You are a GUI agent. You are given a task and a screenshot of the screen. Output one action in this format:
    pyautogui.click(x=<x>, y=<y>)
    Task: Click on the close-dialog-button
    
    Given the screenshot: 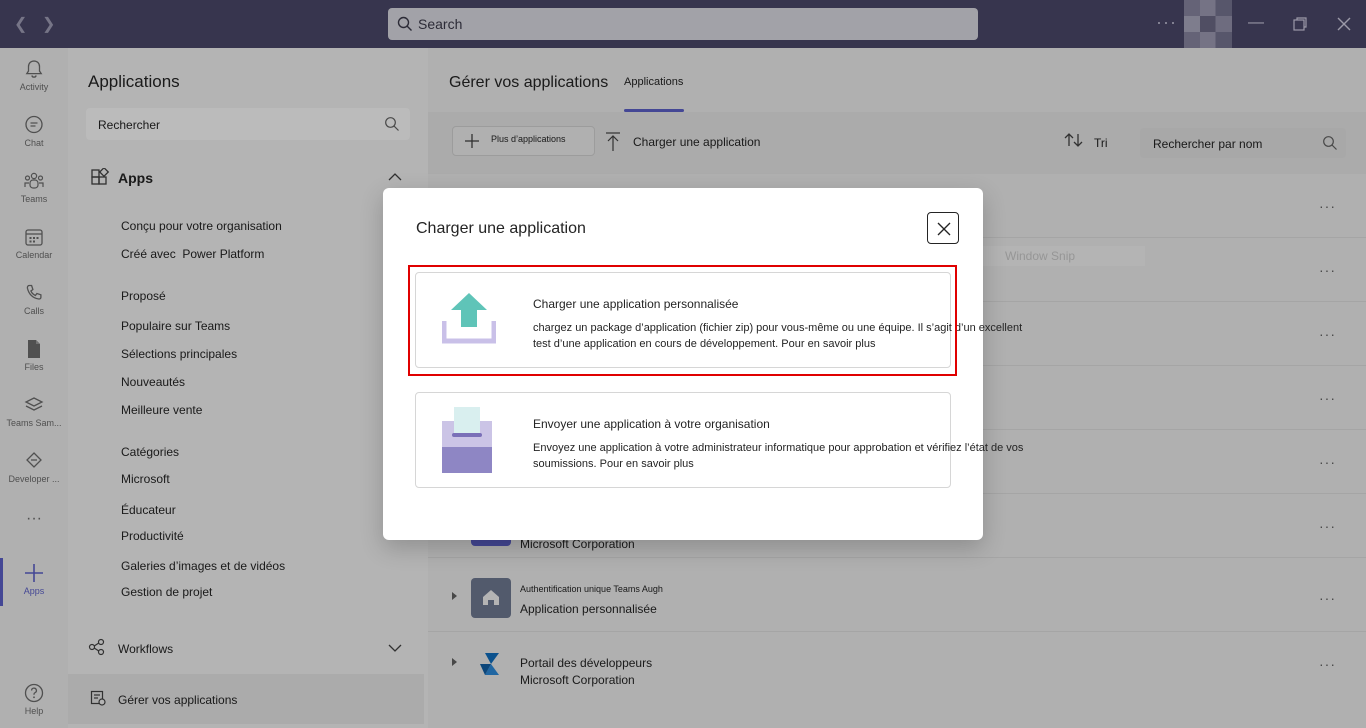 What is the action you would take?
    pyautogui.click(x=943, y=228)
    